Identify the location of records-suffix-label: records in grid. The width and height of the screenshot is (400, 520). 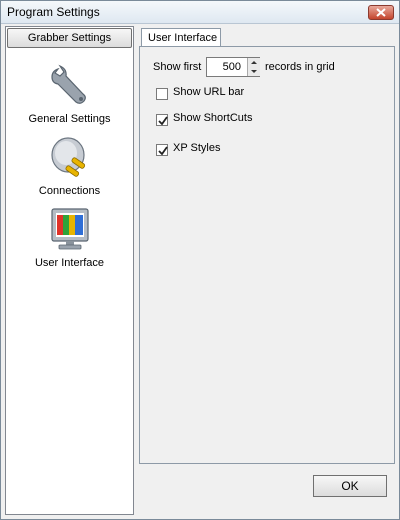
(300, 67).